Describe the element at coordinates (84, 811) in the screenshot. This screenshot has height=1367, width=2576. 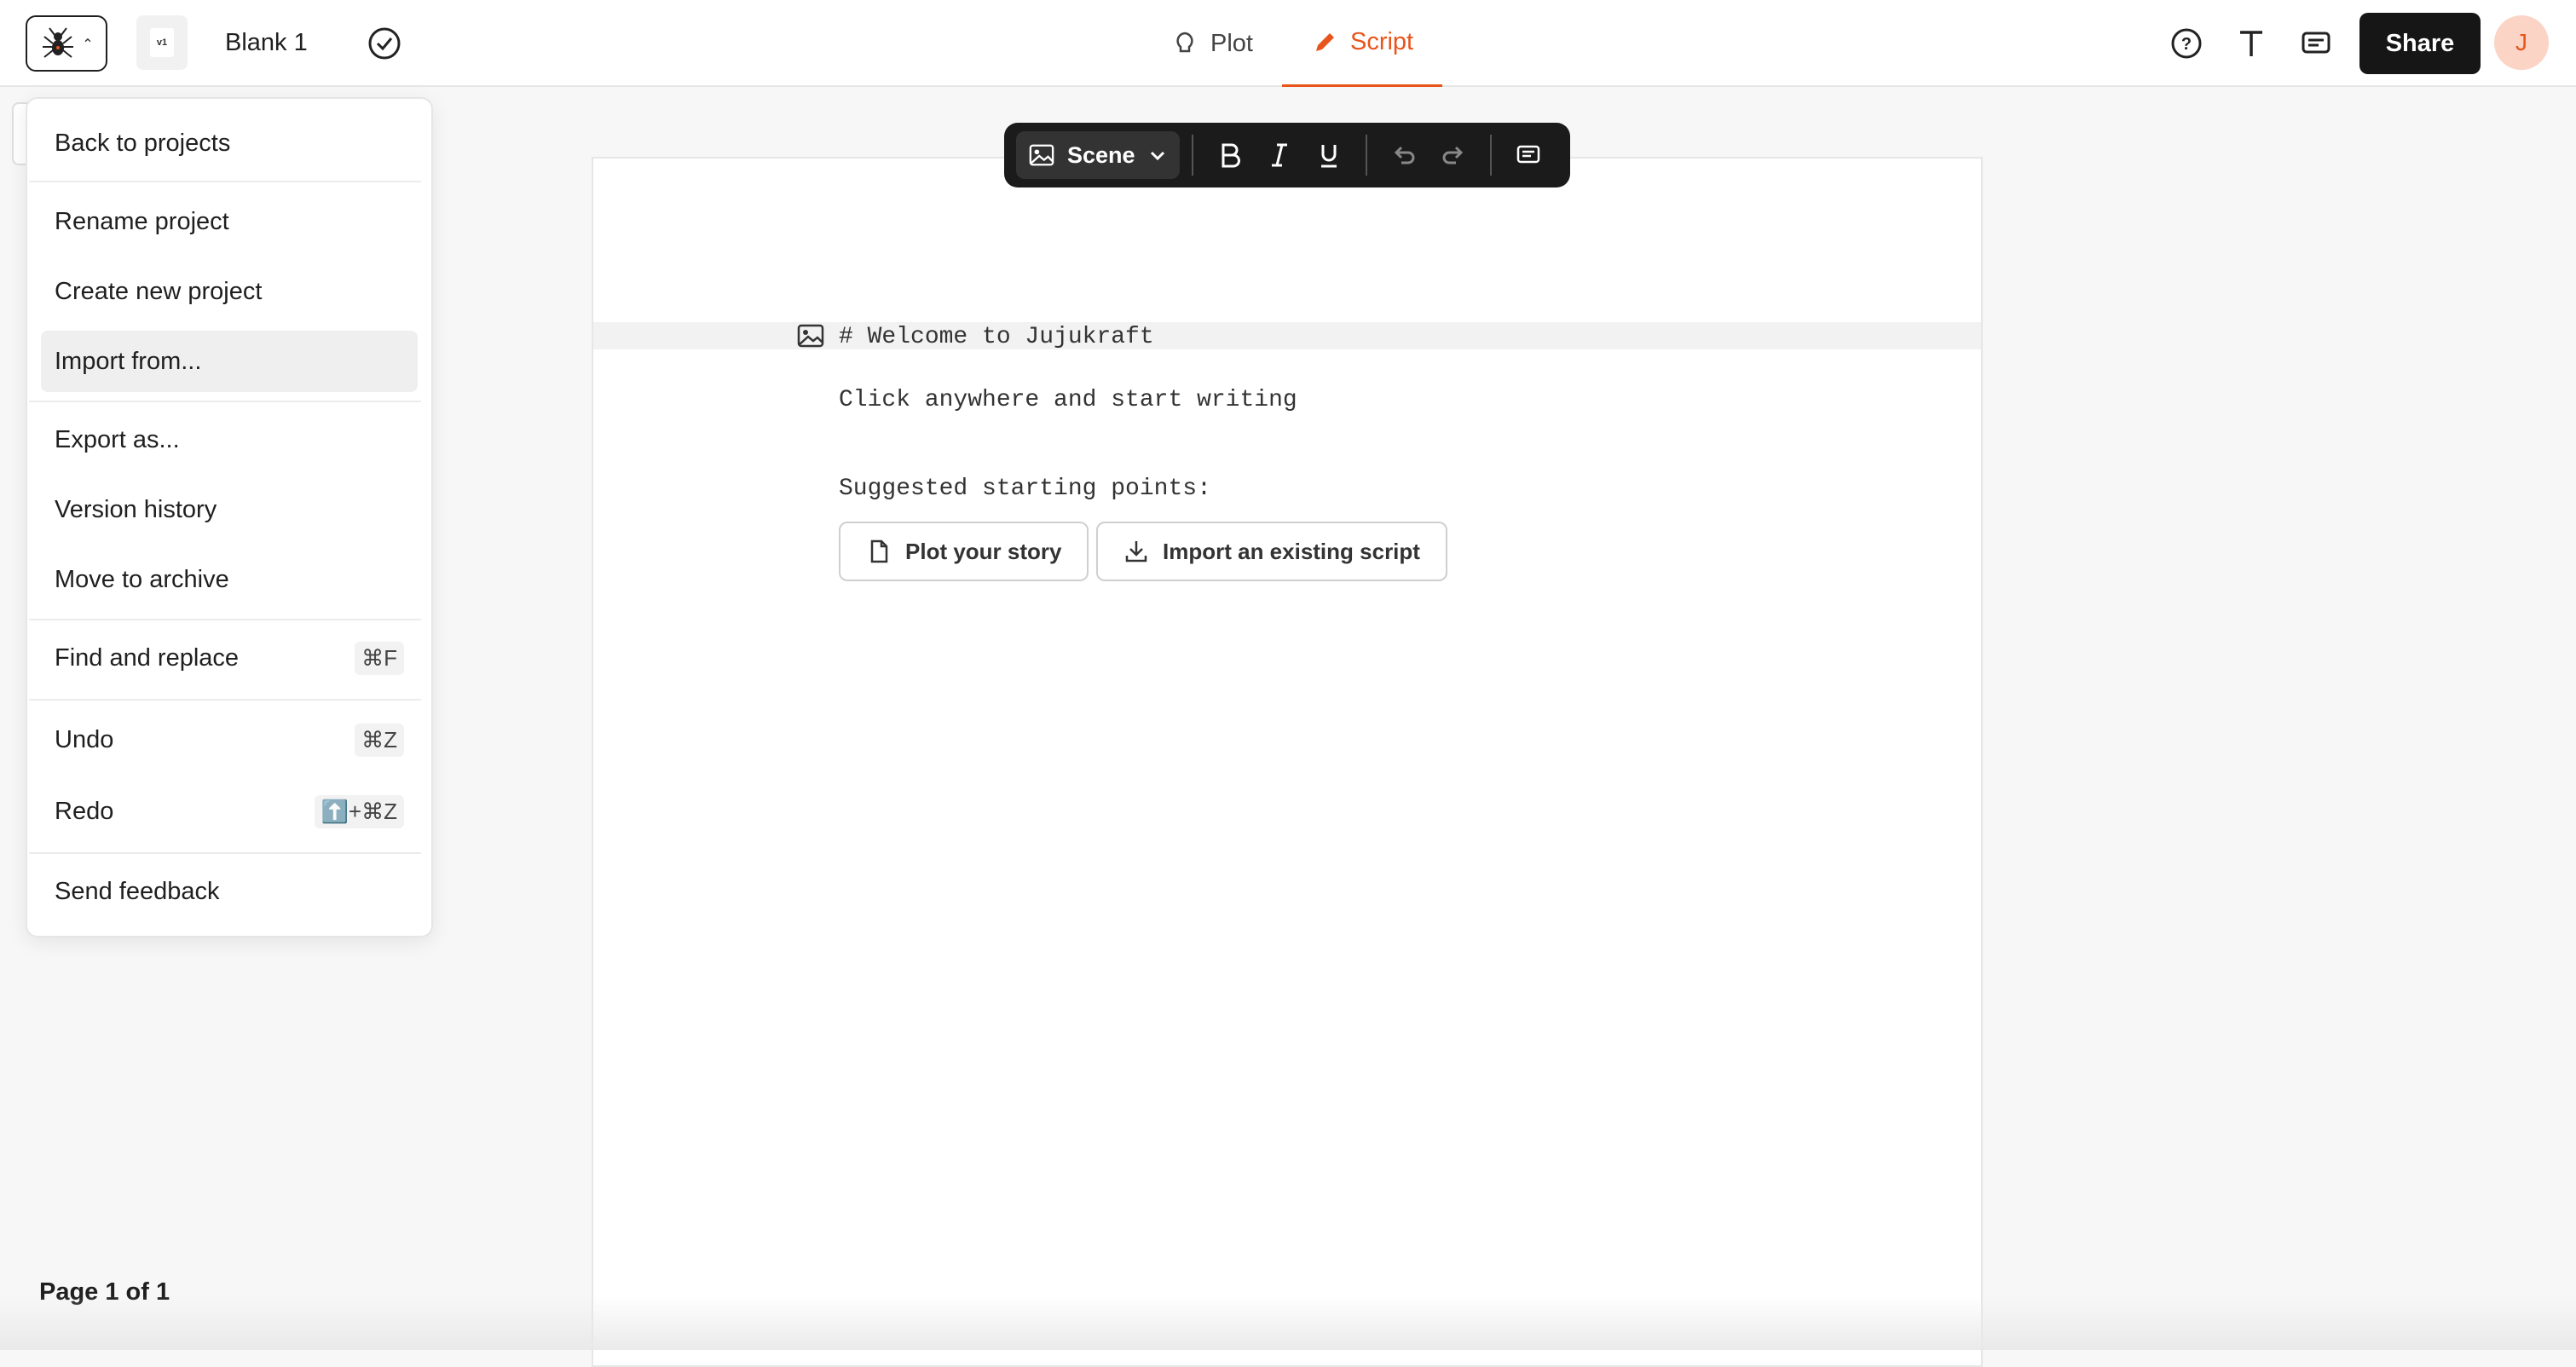
I see `menu-item-label: Redo` at that location.